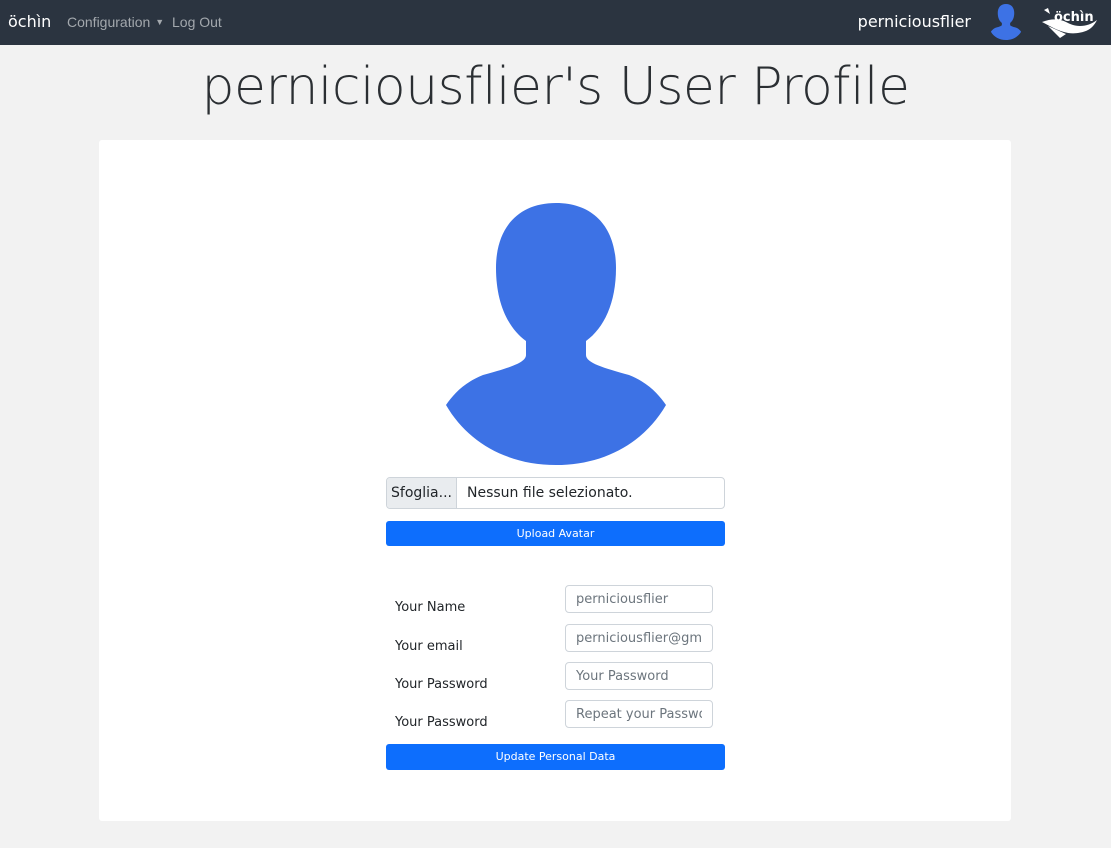 The width and height of the screenshot is (1111, 848). Describe the element at coordinates (555, 533) in the screenshot. I see `upload-avatar-button: Upload Avatar` at that location.